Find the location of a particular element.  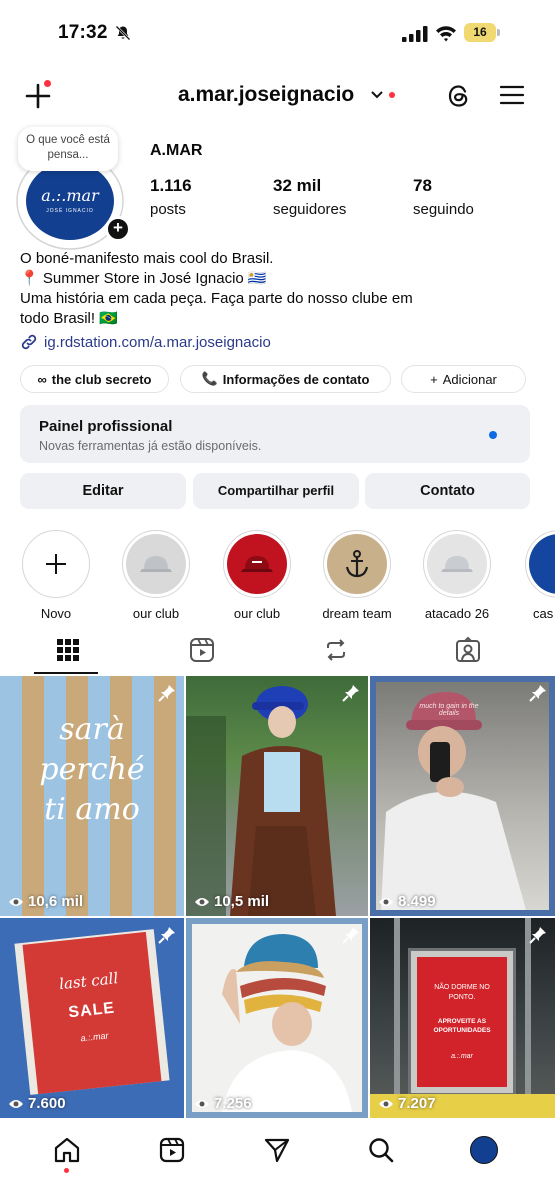

stat-label: seguidores is located at coordinates (310, 209).